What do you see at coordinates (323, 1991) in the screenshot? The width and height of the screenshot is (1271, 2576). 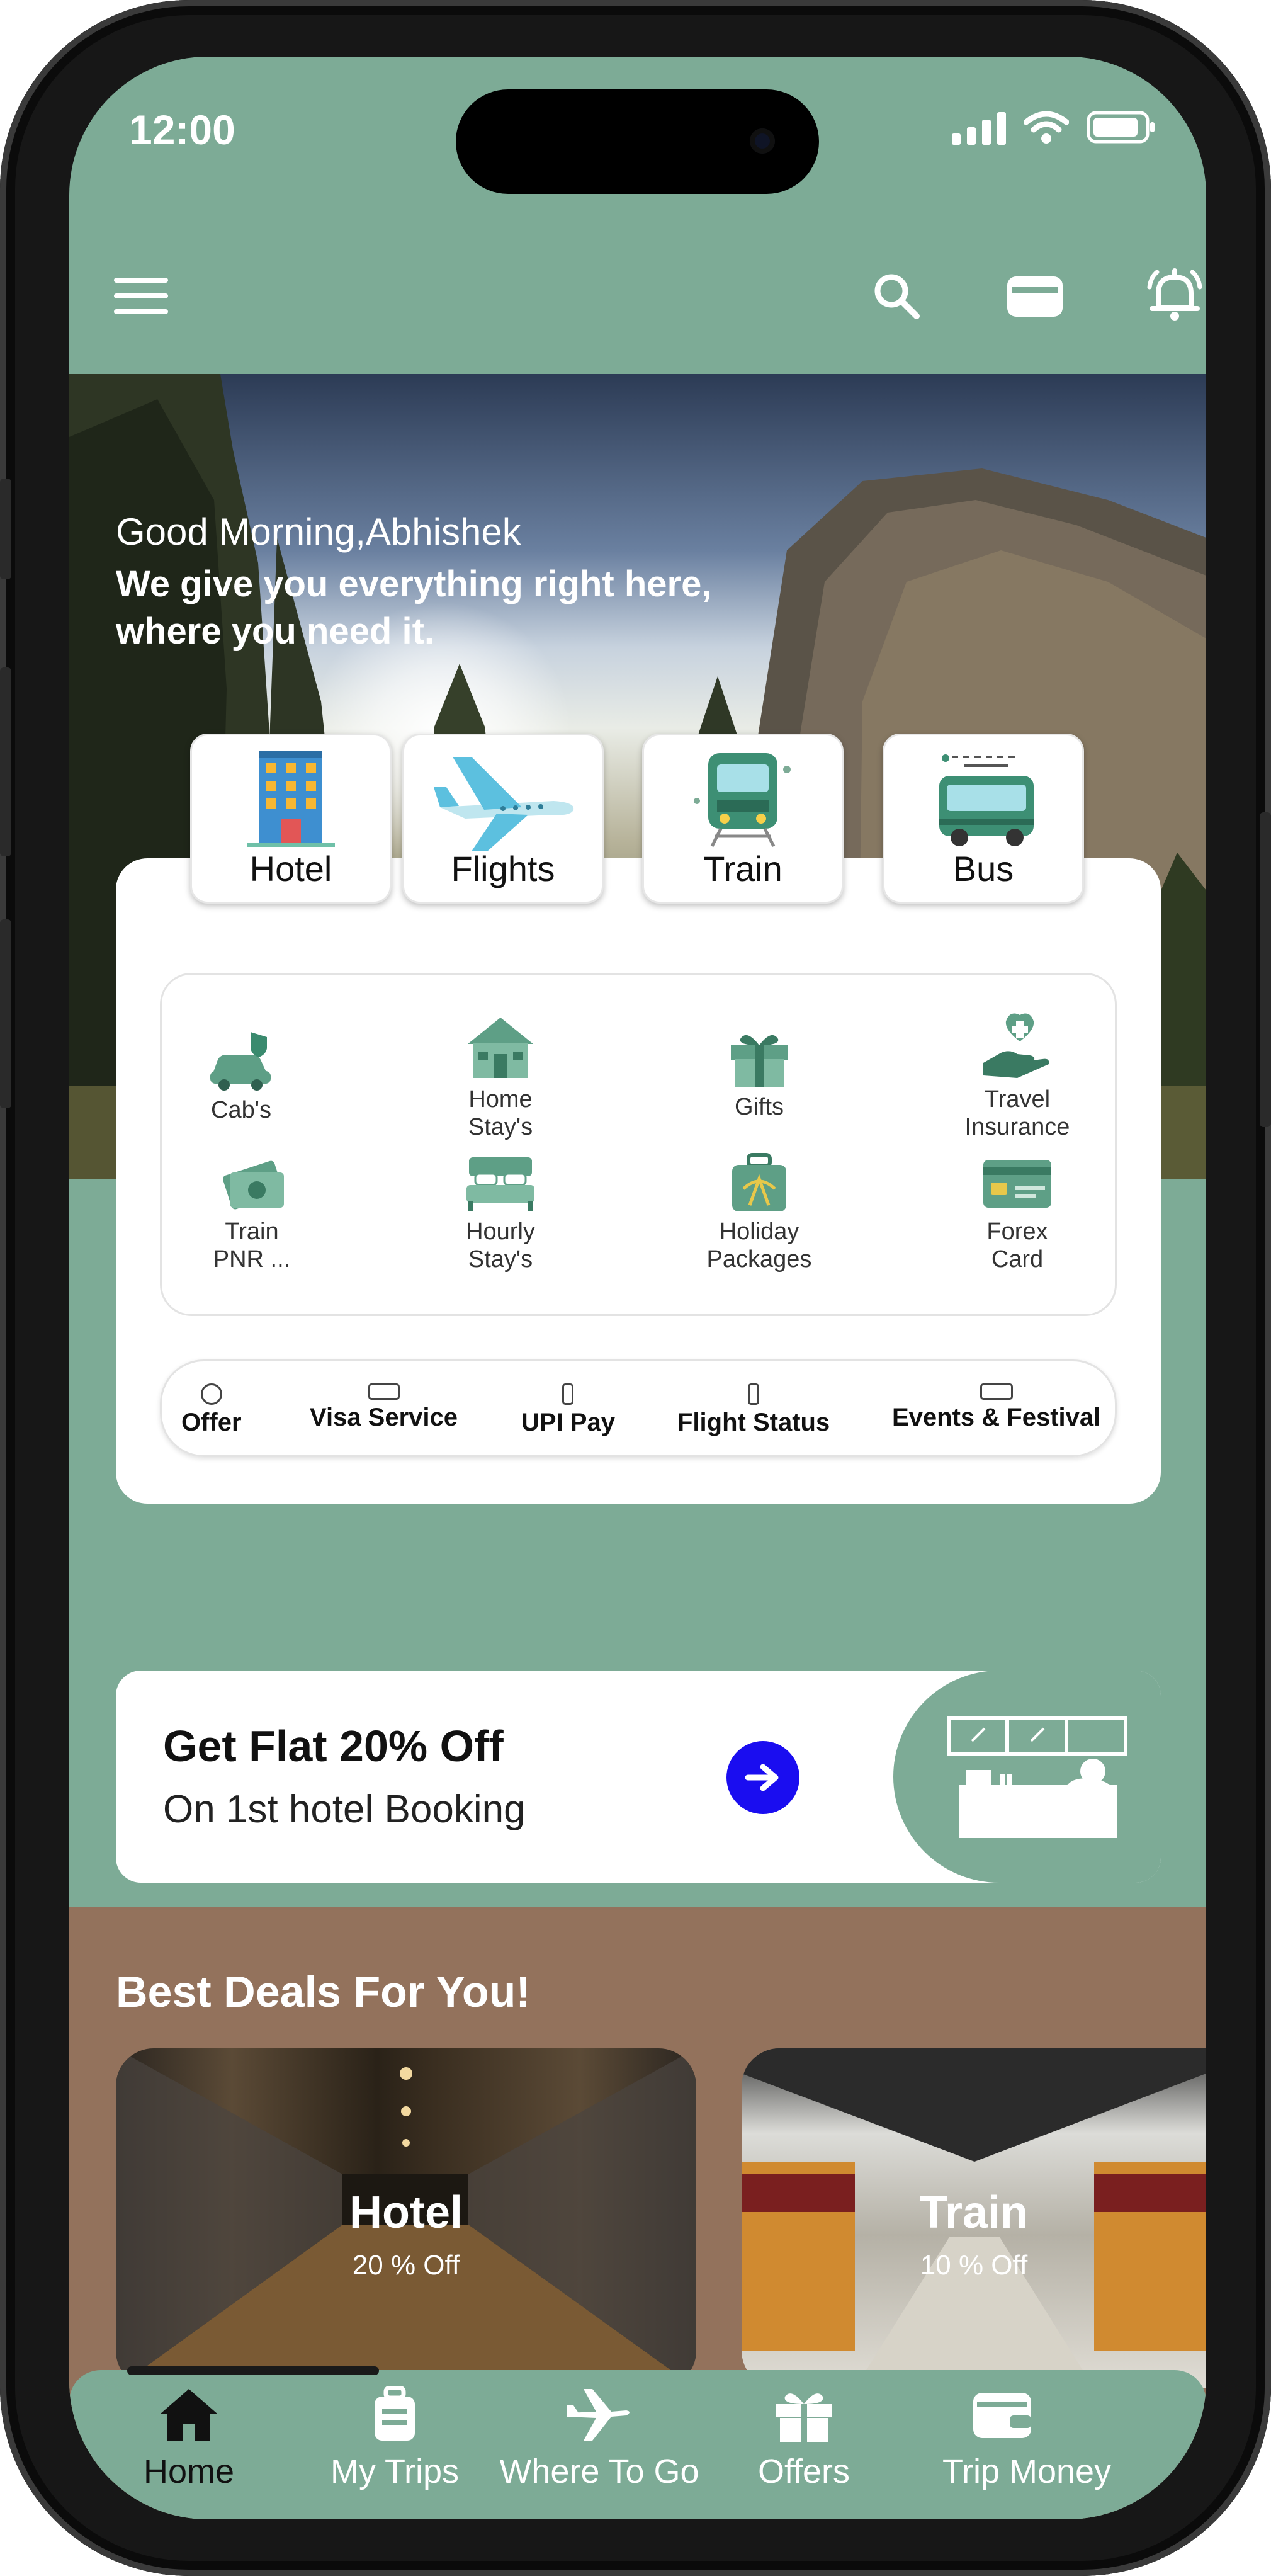 I see `best-deals-heading: Best Deals For You!` at bounding box center [323, 1991].